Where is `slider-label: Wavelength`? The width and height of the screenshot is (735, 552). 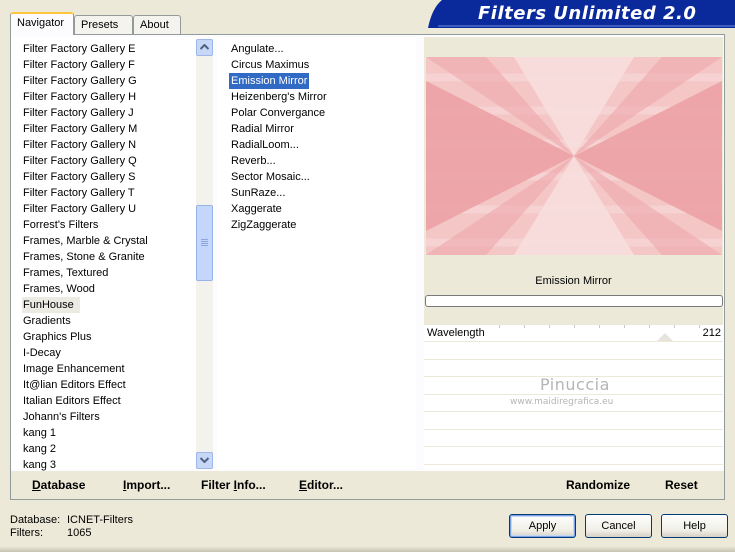
slider-label: Wavelength is located at coordinates (456, 333).